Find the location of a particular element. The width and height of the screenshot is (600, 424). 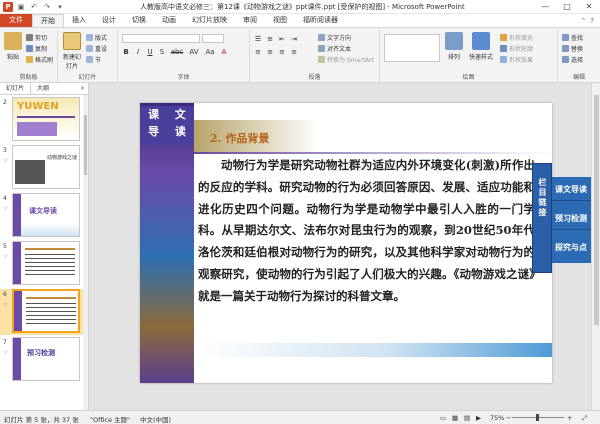

thumb-caption: 课文导读 is located at coordinates (43, 211).